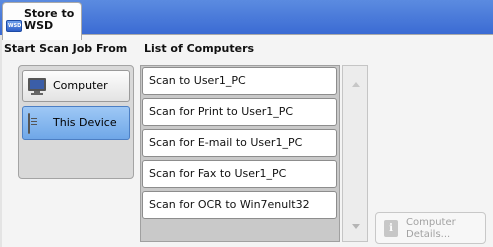 This screenshot has width=493, height=247. Describe the element at coordinates (239, 143) in the screenshot. I see `list-item: Scan for E-mail to User1_PC` at that location.